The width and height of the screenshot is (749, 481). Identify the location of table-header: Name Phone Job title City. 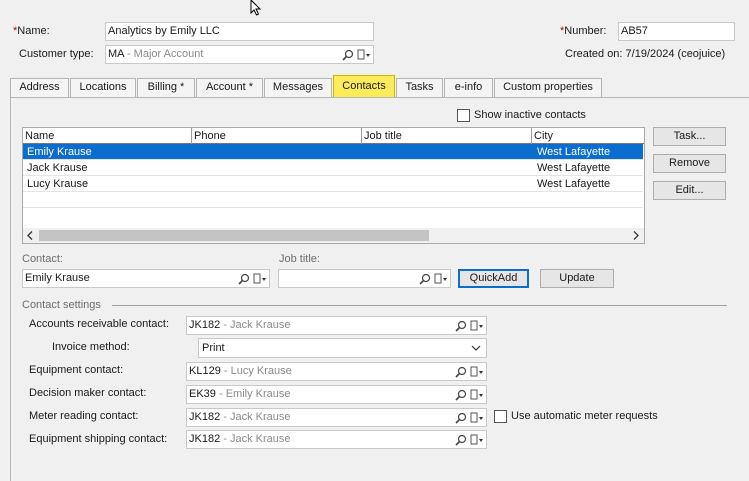
(333, 136).